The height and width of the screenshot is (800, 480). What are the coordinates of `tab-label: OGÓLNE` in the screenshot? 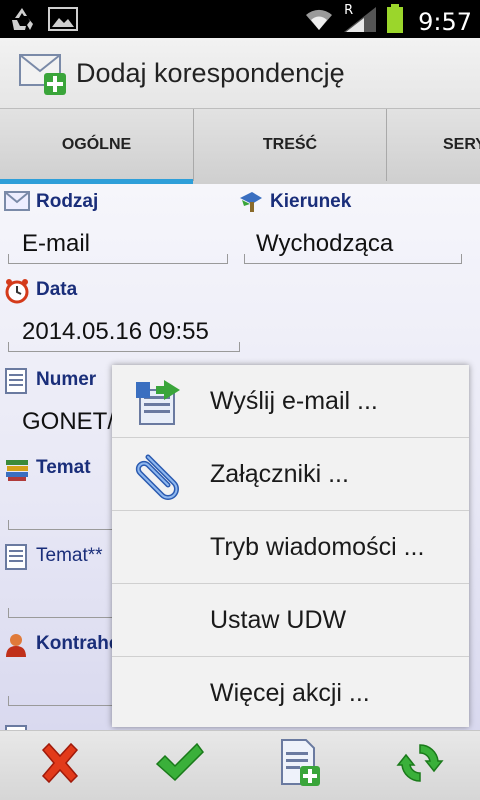 It's located at (96, 144).